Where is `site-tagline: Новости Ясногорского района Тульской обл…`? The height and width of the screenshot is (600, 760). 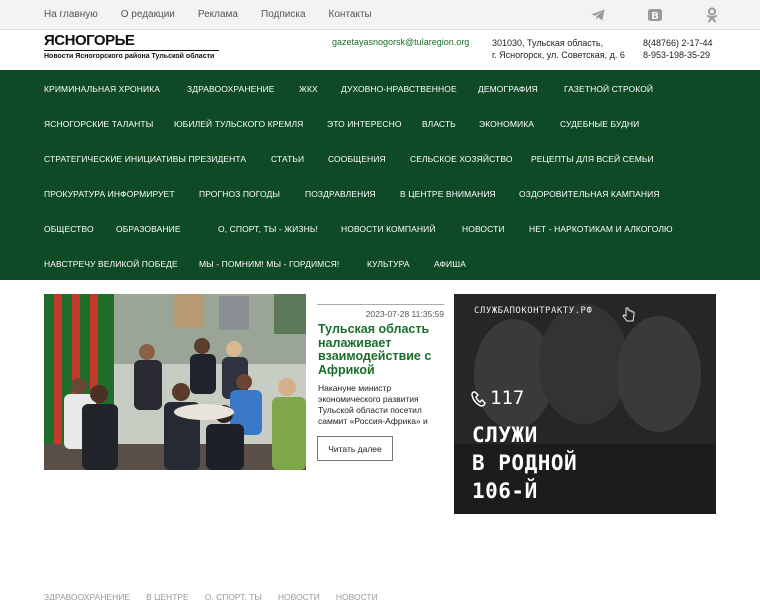
site-tagline: Новости Ясногорского района Тульской обл… is located at coordinates (129, 56).